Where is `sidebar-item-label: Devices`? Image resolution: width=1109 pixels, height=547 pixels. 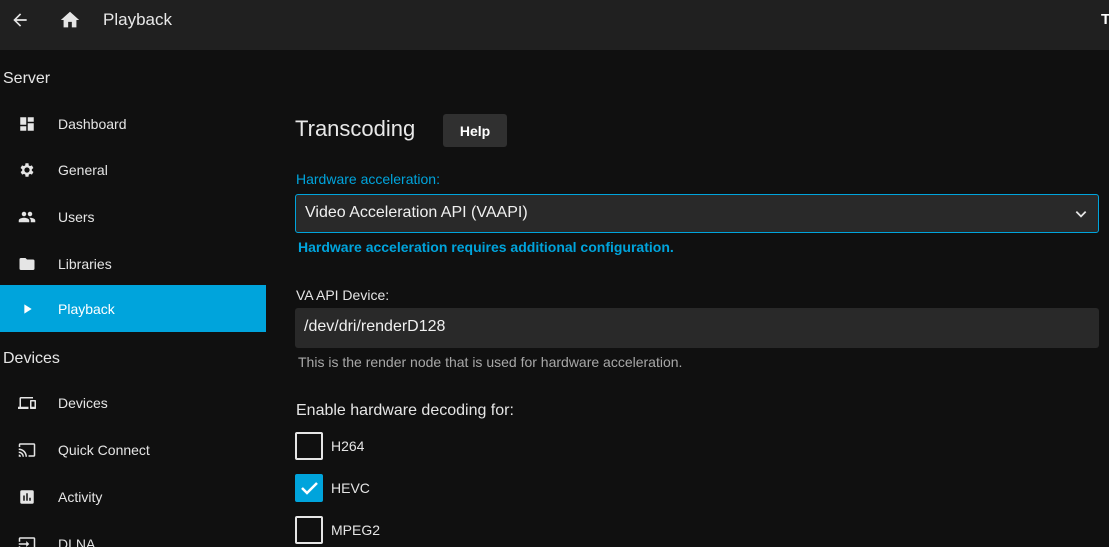 sidebar-item-label: Devices is located at coordinates (83, 402).